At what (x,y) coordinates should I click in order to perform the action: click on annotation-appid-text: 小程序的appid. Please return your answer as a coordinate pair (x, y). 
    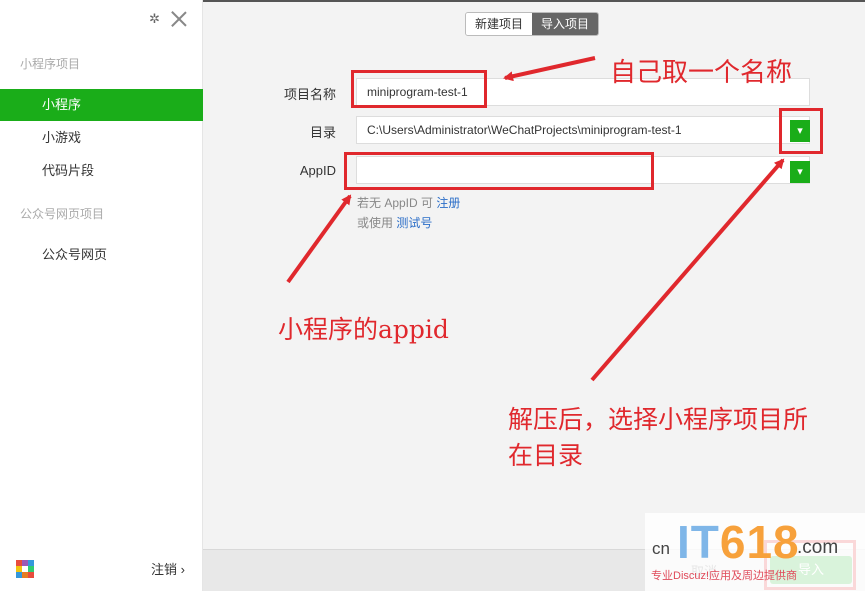
    Looking at the image, I should click on (363, 329).